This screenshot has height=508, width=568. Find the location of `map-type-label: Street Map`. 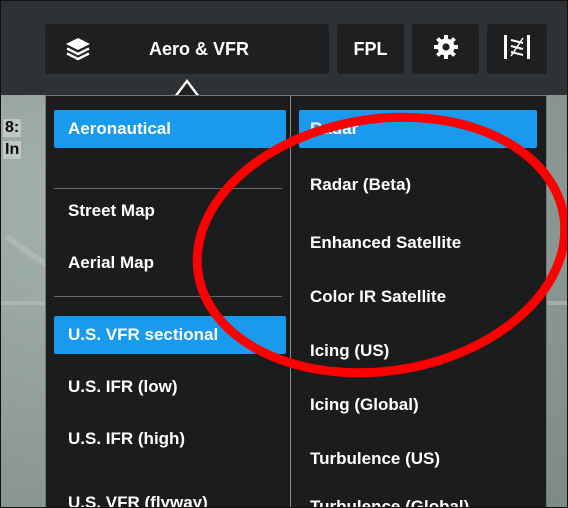

map-type-label: Street Map is located at coordinates (111, 210).